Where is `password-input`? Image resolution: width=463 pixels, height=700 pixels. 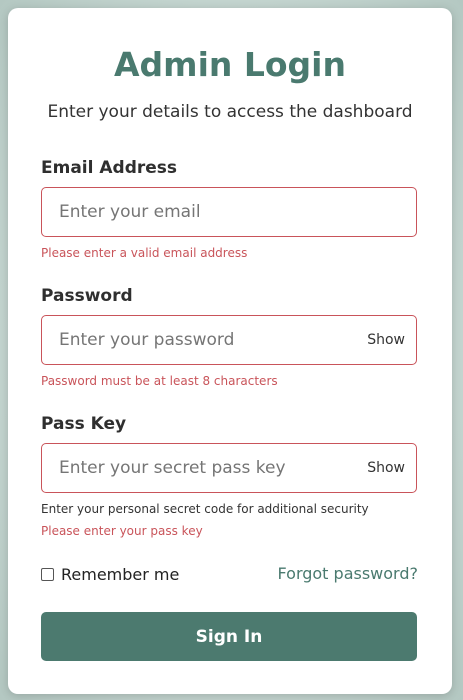
password-input is located at coordinates (204, 340).